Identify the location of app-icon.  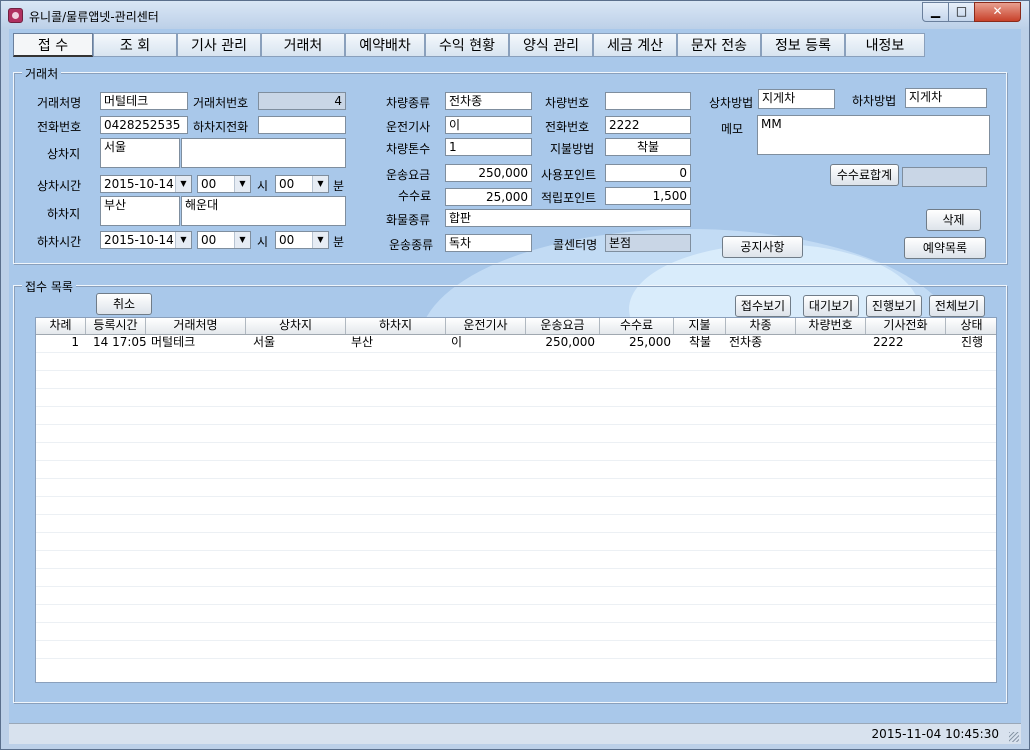
(15, 15).